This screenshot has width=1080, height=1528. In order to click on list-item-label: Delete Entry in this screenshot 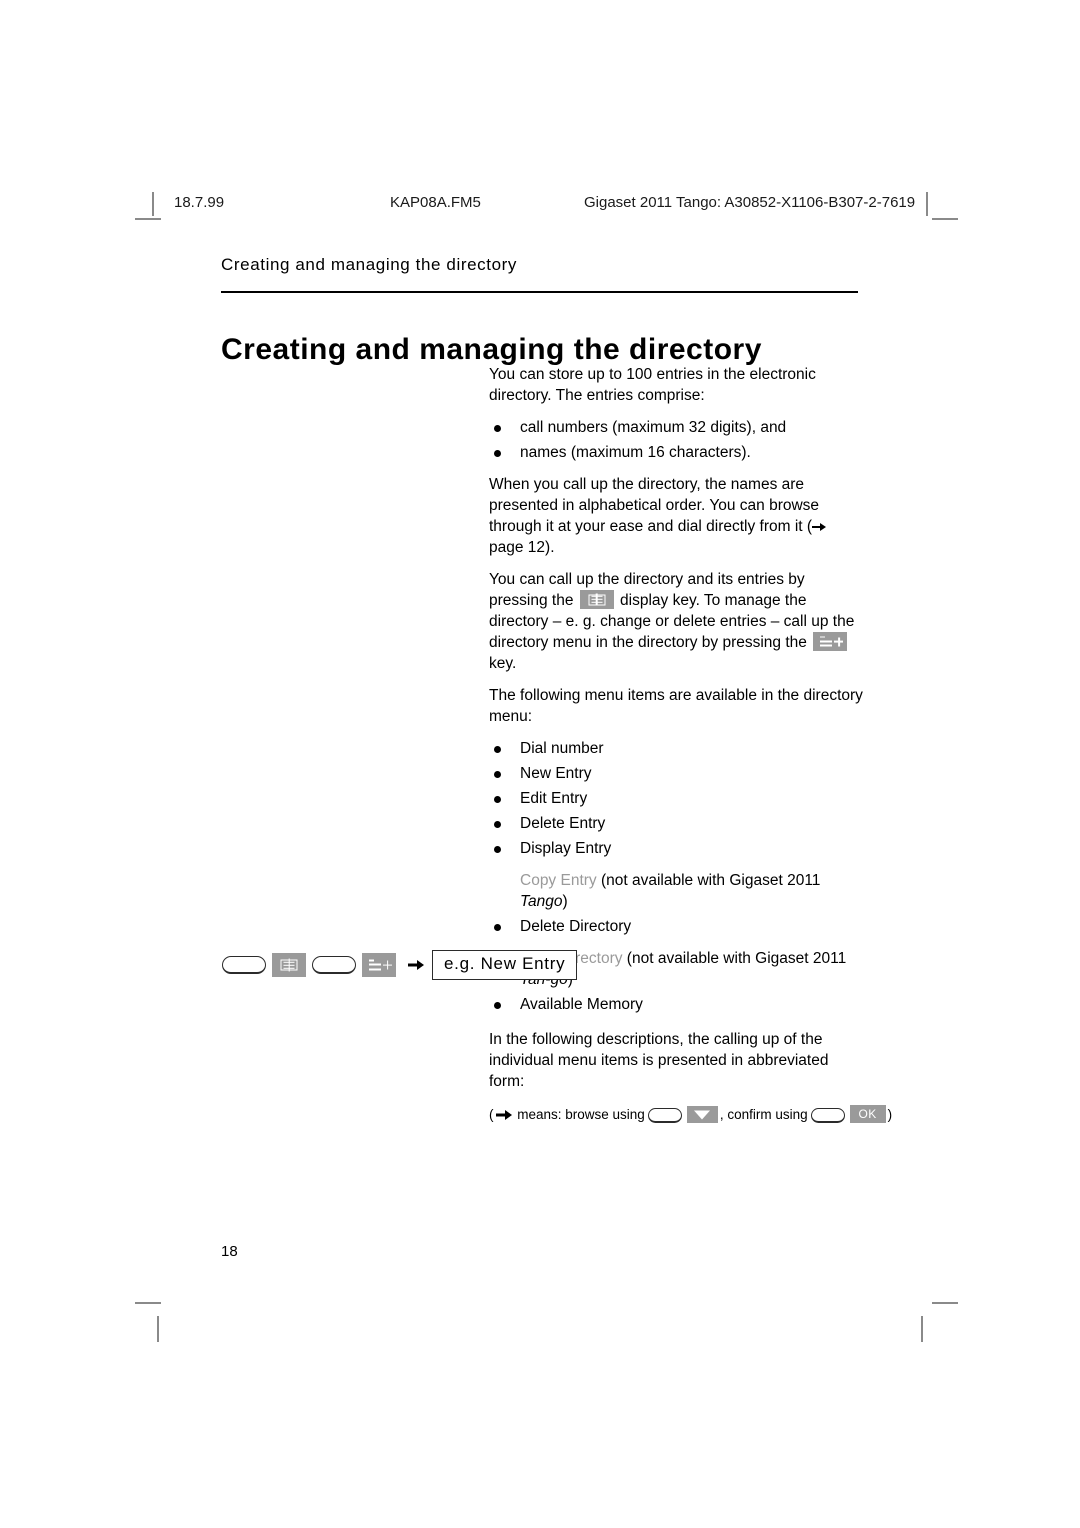, I will do `click(563, 823)`.